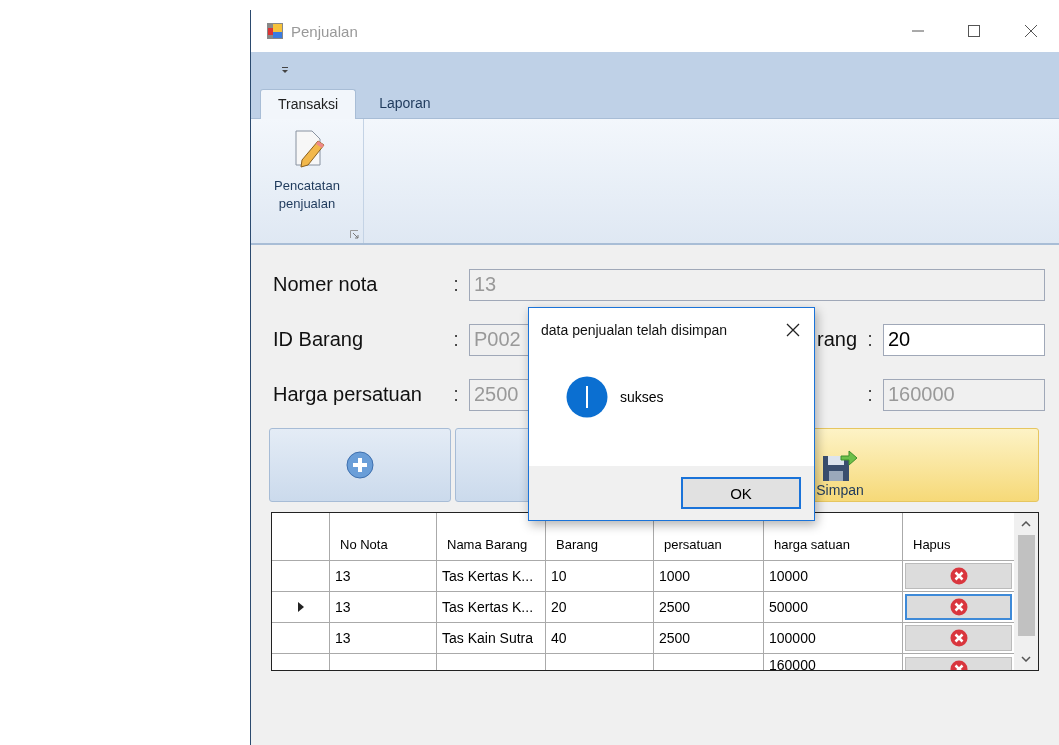 This screenshot has height=745, width=1059. Describe the element at coordinates (559, 576) in the screenshot. I see `table-cell: 10` at that location.